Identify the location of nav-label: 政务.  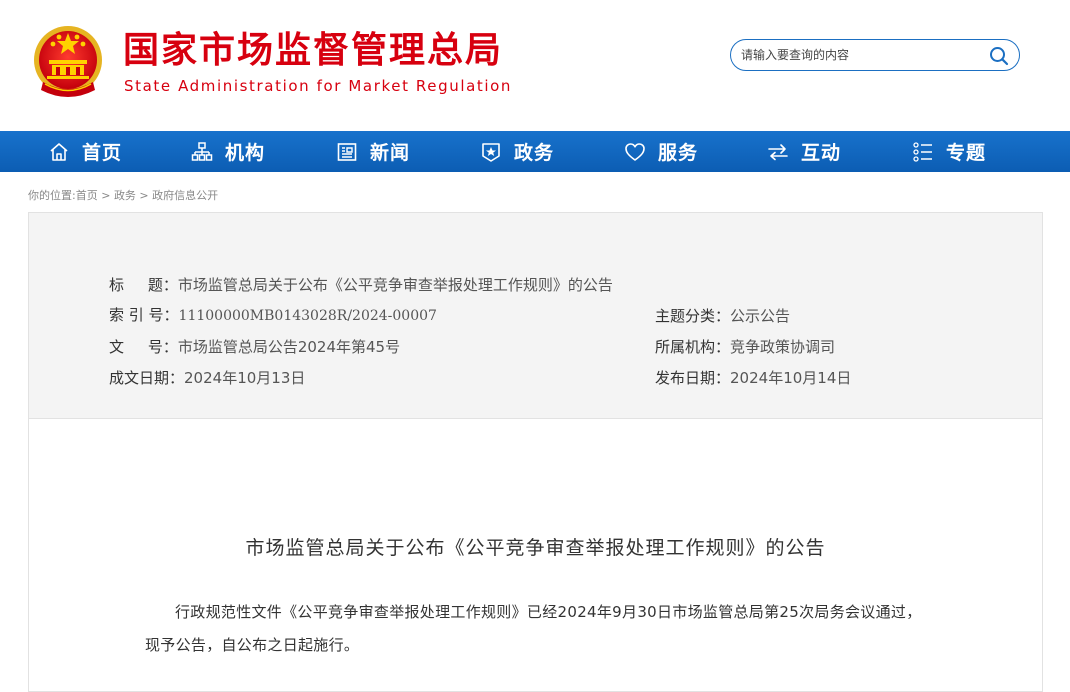
(534, 153).